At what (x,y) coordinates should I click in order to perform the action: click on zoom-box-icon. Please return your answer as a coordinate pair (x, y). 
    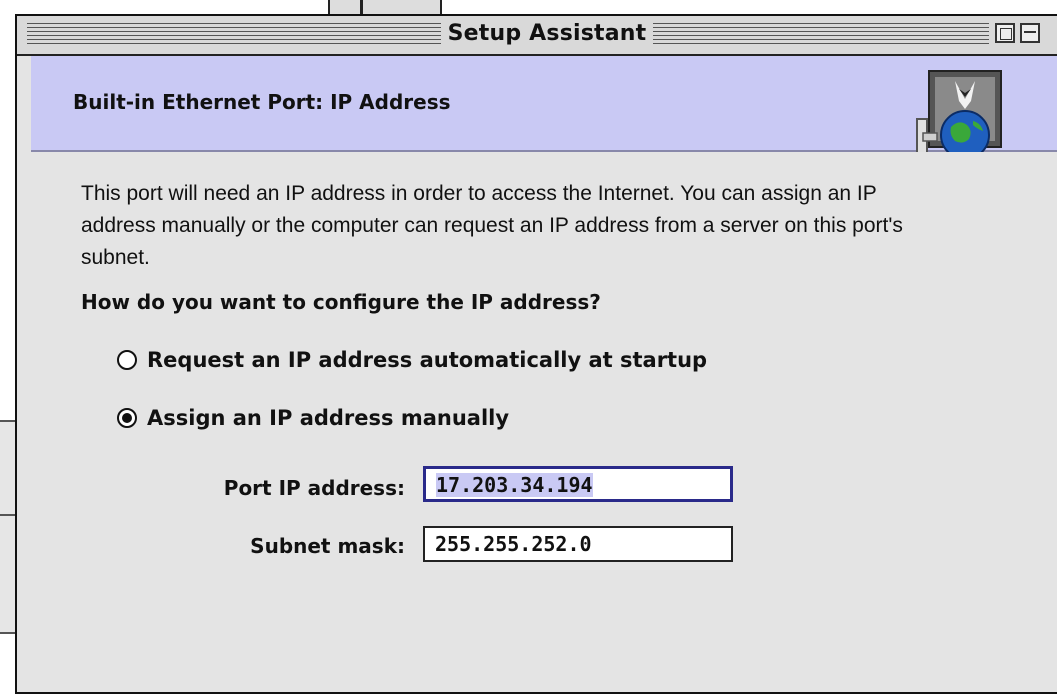
    Looking at the image, I should click on (1005, 33).